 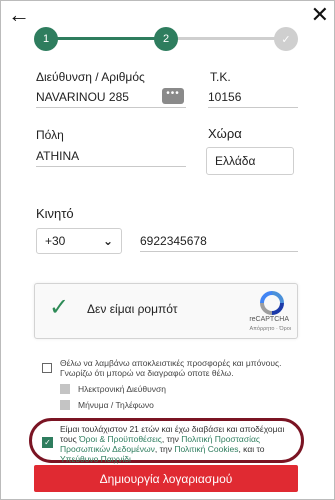 I want to click on step-1: 1, so click(x=46, y=39).